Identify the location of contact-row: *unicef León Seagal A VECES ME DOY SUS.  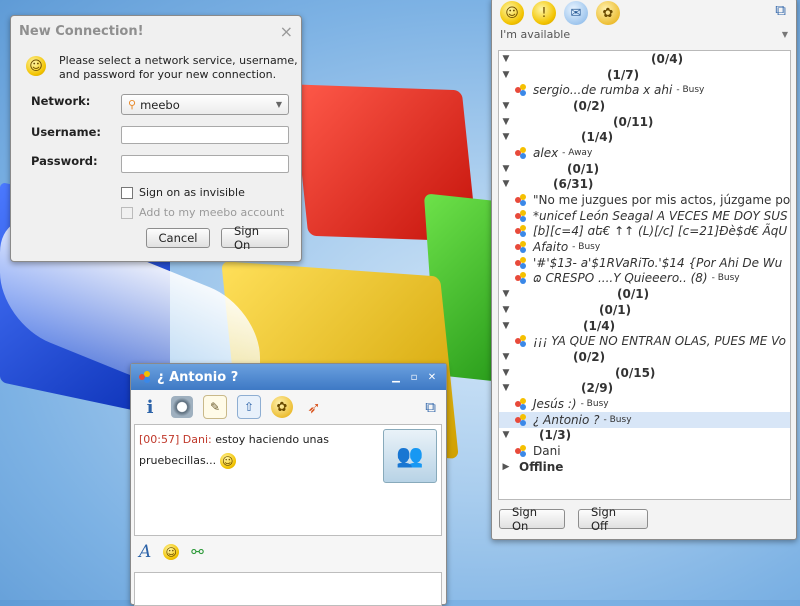
(644, 216).